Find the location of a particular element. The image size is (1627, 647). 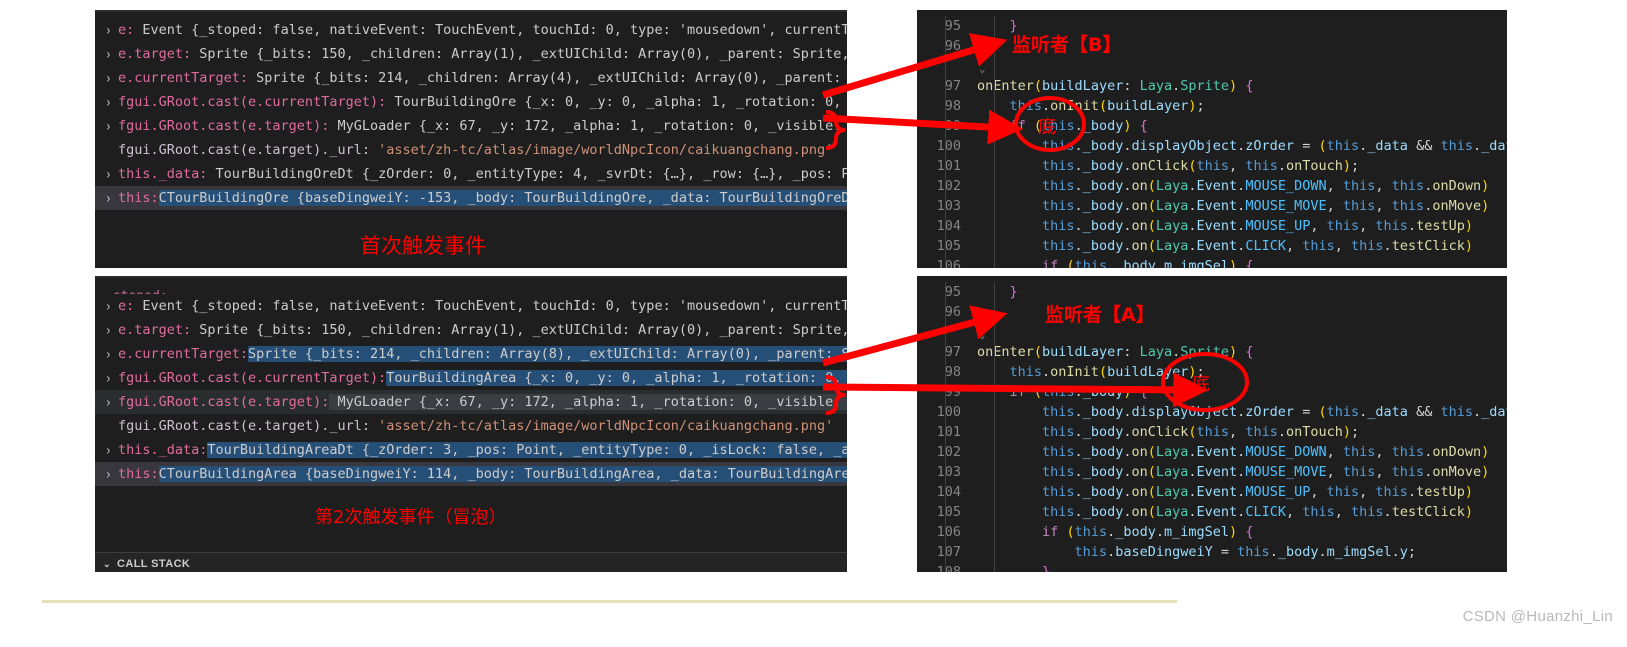

variable-key: fgui.GRoot.cast(e.target): is located at coordinates (224, 126).